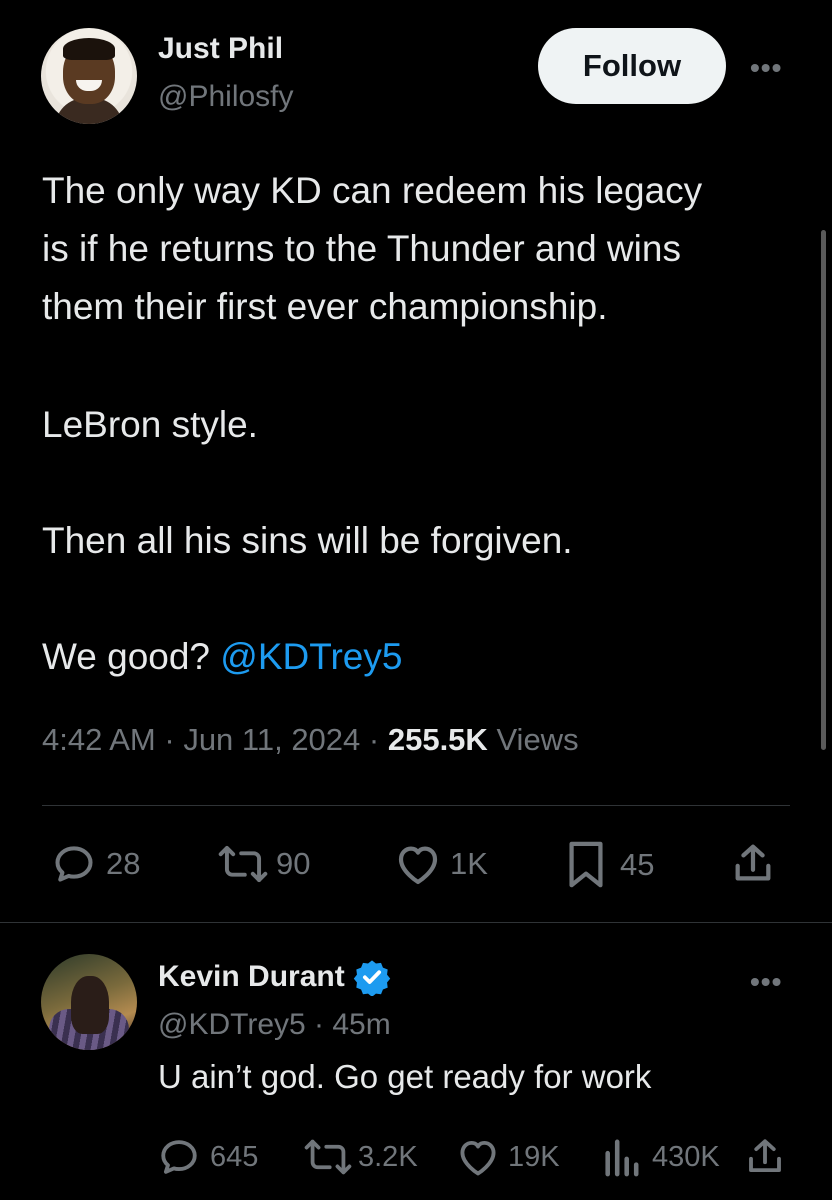  What do you see at coordinates (251, 977) in the screenshot?
I see `reply-author-name: Kevin Durant` at bounding box center [251, 977].